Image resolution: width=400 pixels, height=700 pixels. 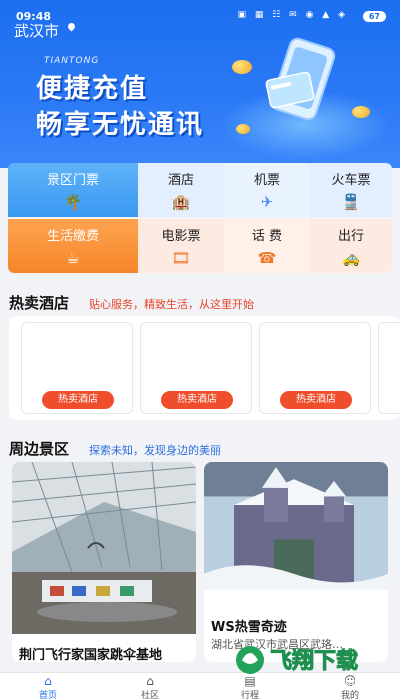 I want to click on category-phone-bill: 话 费 ☎, so click(x=267, y=246).